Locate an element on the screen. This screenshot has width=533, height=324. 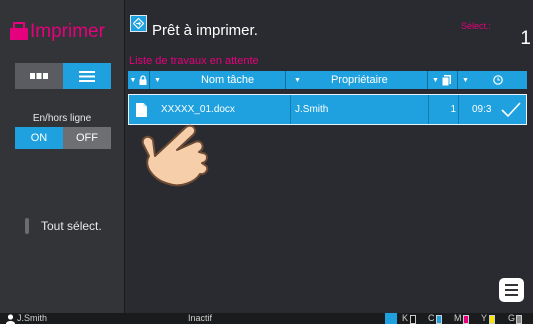
lock-column-header: ▼ is located at coordinates (139, 80).